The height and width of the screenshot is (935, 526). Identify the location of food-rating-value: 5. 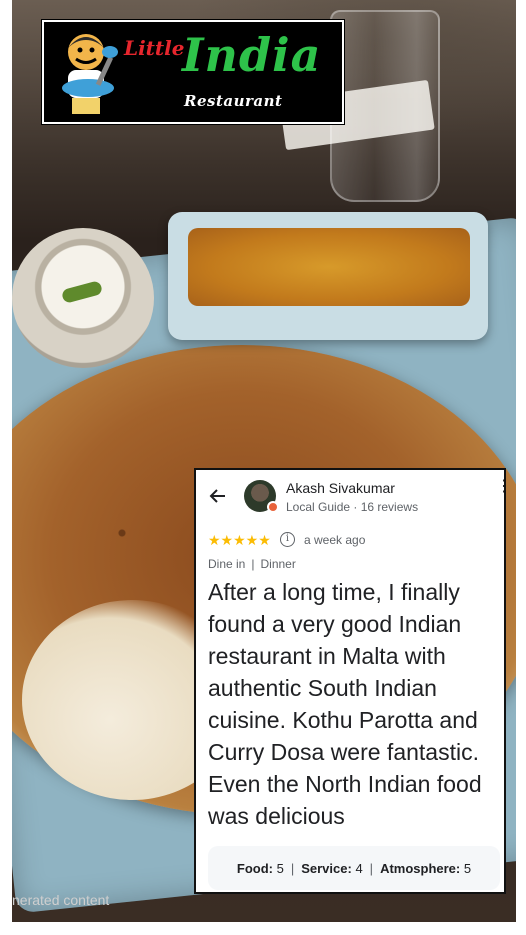
(280, 868).